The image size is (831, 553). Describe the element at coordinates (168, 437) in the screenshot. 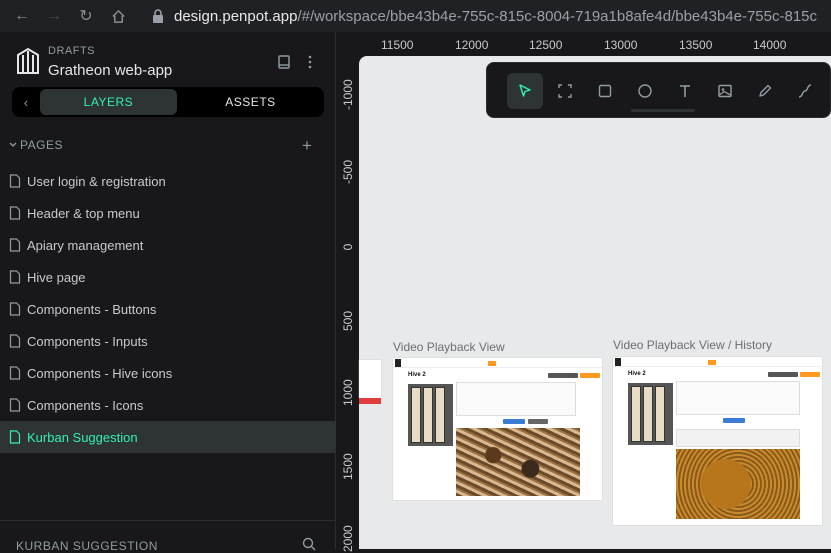

I see `page-item: Kurban Suggestion` at that location.